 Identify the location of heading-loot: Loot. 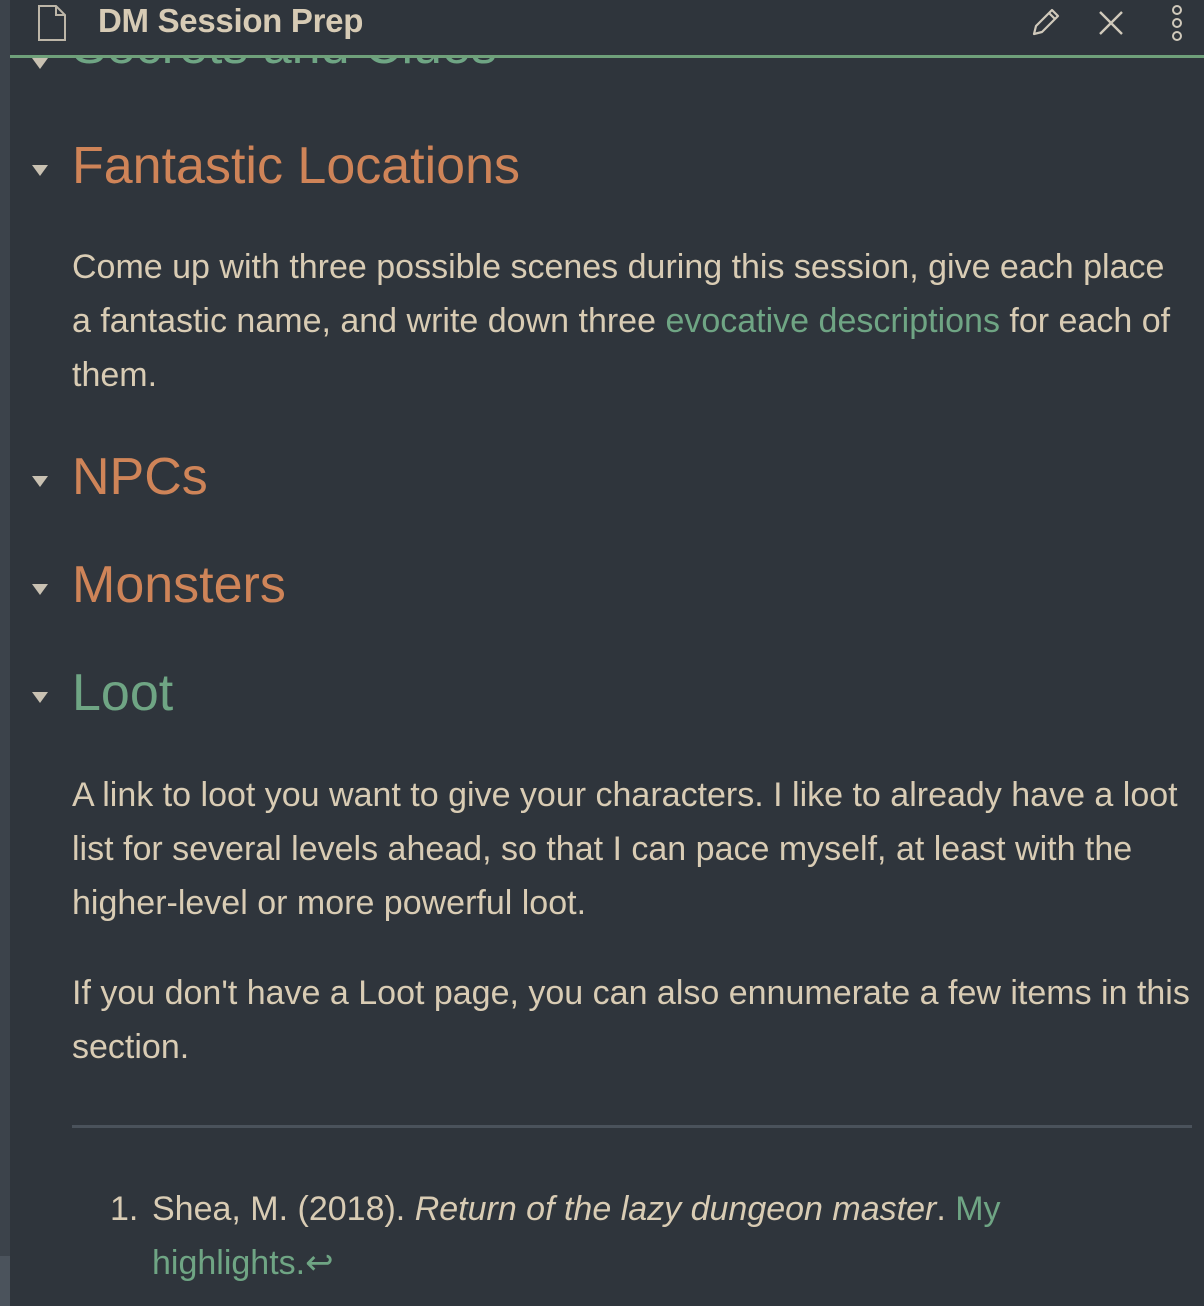
(123, 693).